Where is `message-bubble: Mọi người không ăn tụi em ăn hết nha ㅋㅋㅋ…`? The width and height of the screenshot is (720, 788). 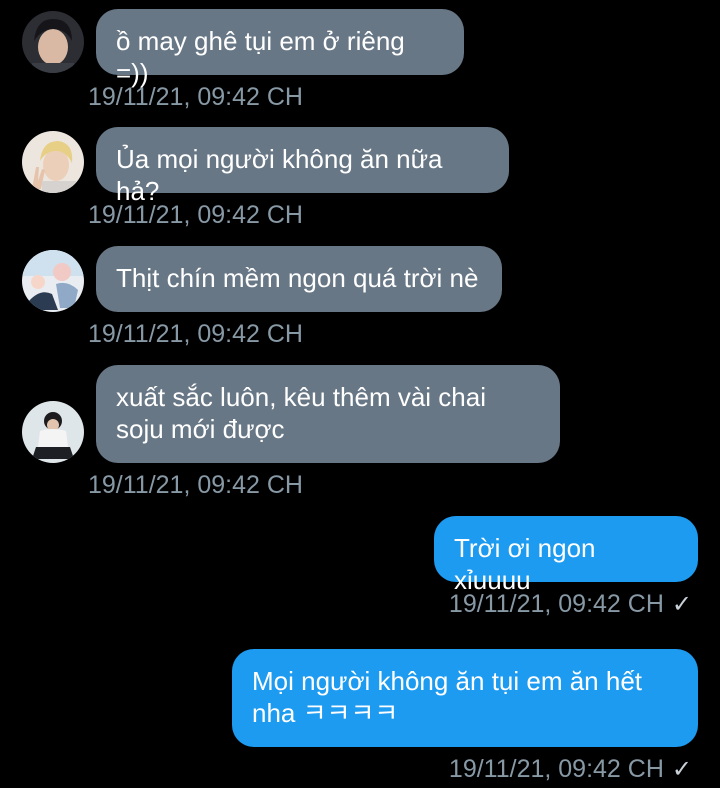 message-bubble: Mọi người không ăn tụi em ăn hết nha ㅋㅋㅋ… is located at coordinates (465, 698).